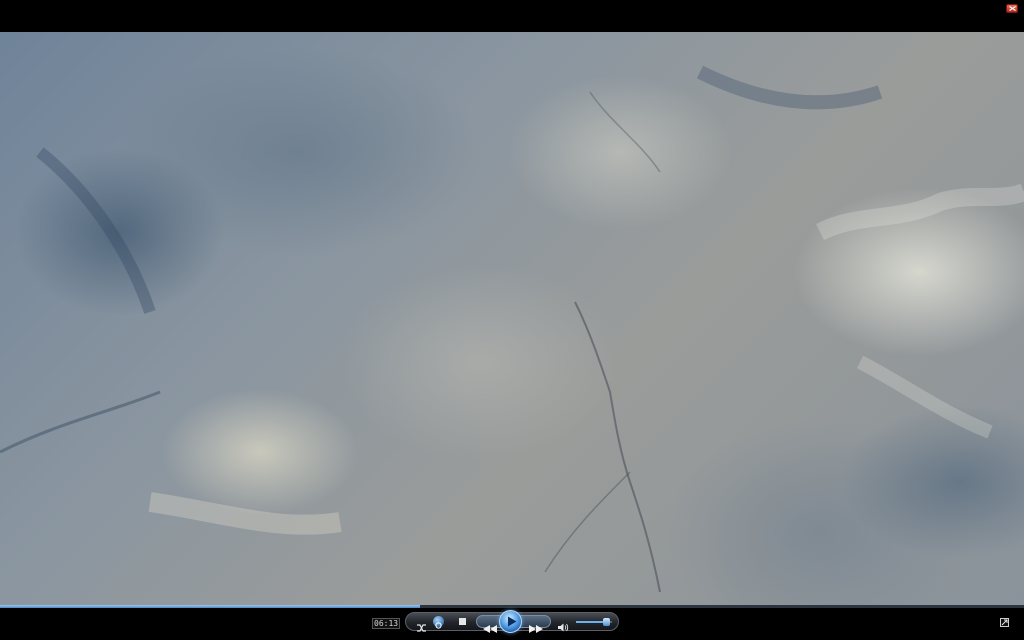  I want to click on previous-icon, so click(490, 629).